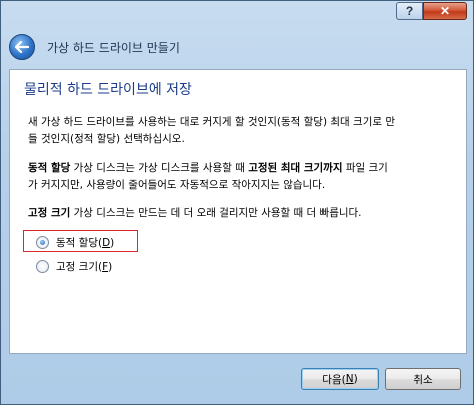  What do you see at coordinates (159, 168) in the screenshot?
I see `dynamic-text-1: 가상 디스크는 가상 디스크를 사용할 때` at bounding box center [159, 168].